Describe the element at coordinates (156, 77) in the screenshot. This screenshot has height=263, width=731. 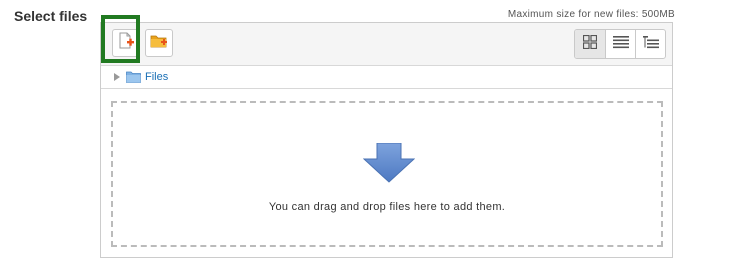
I see `files-folder-link: Files` at that location.